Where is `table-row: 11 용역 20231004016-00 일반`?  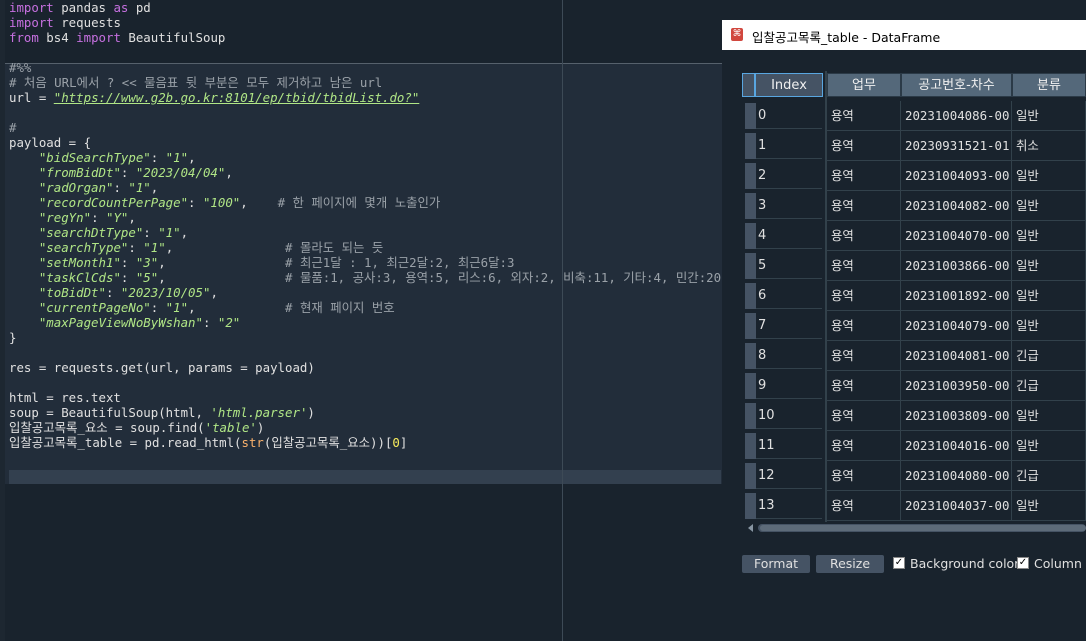 table-row: 11 용역 20231004016-00 일반 is located at coordinates (914, 446).